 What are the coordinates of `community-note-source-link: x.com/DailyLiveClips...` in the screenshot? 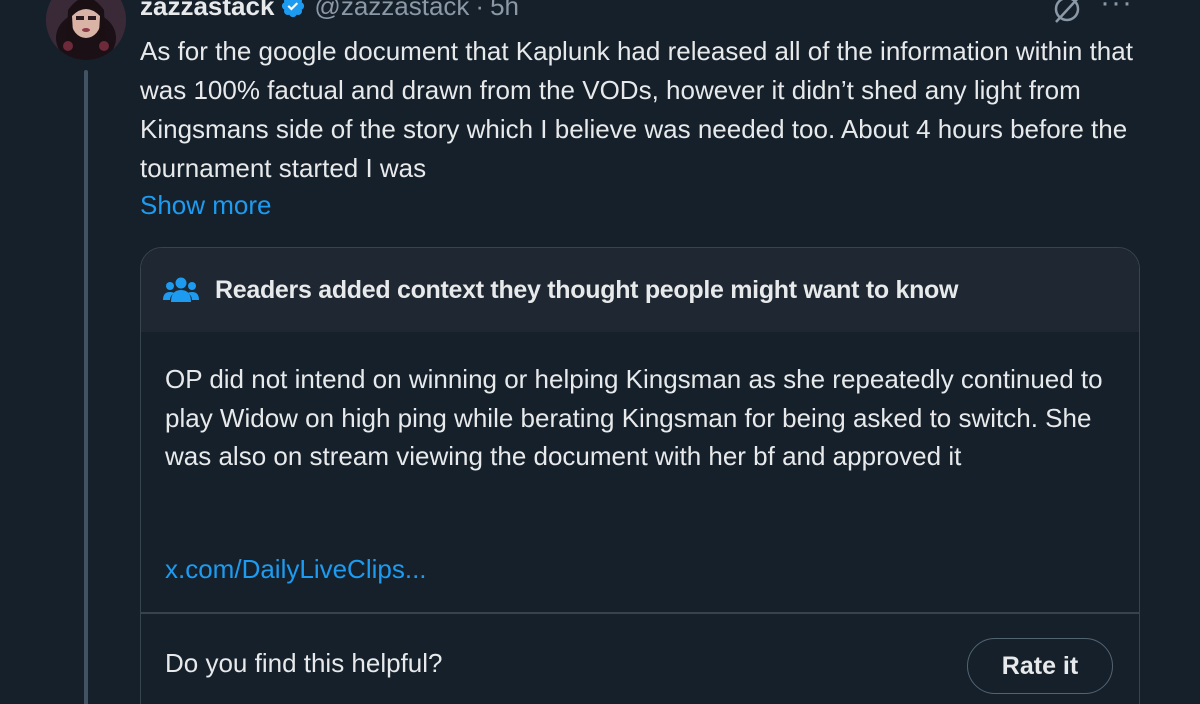 It's located at (296, 569).